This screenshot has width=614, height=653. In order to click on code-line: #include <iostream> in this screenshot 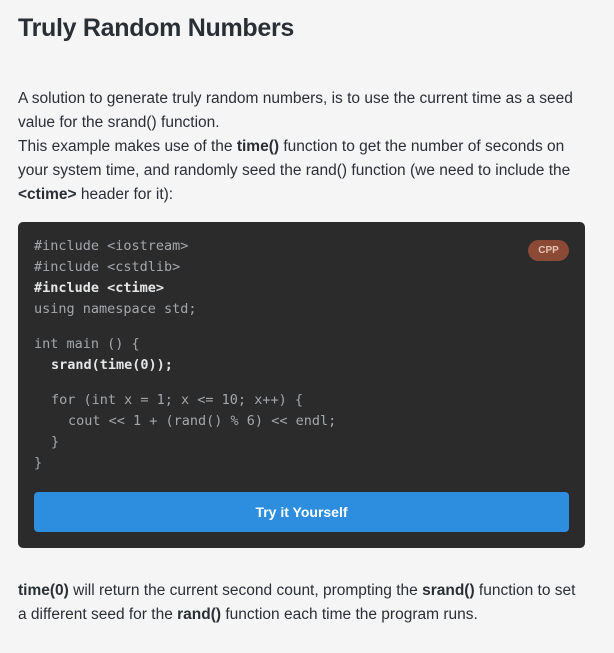, I will do `click(111, 246)`.